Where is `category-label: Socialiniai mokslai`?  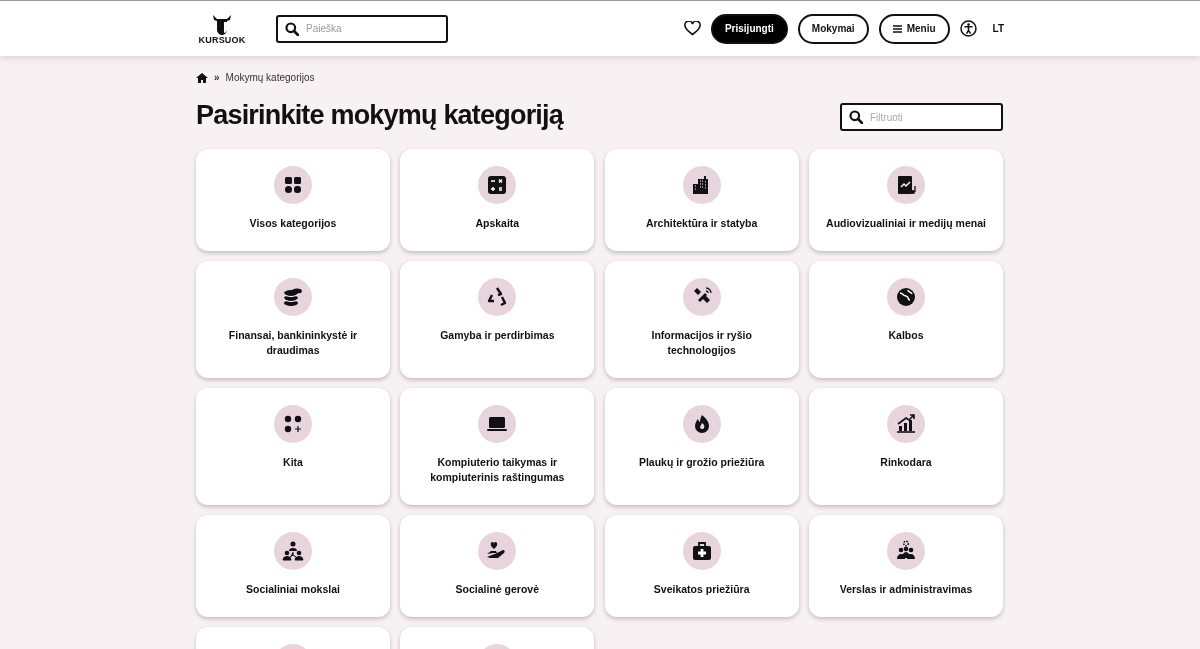
category-label: Socialiniai mokslai is located at coordinates (293, 589).